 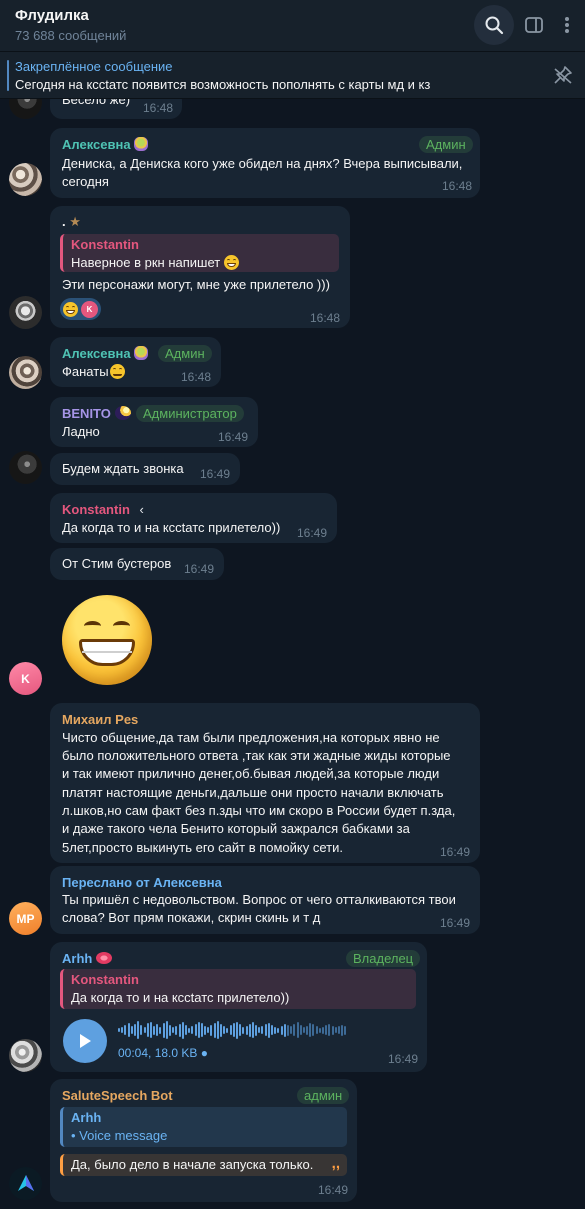 What do you see at coordinates (268, 1030) in the screenshot?
I see `voice-waveform` at bounding box center [268, 1030].